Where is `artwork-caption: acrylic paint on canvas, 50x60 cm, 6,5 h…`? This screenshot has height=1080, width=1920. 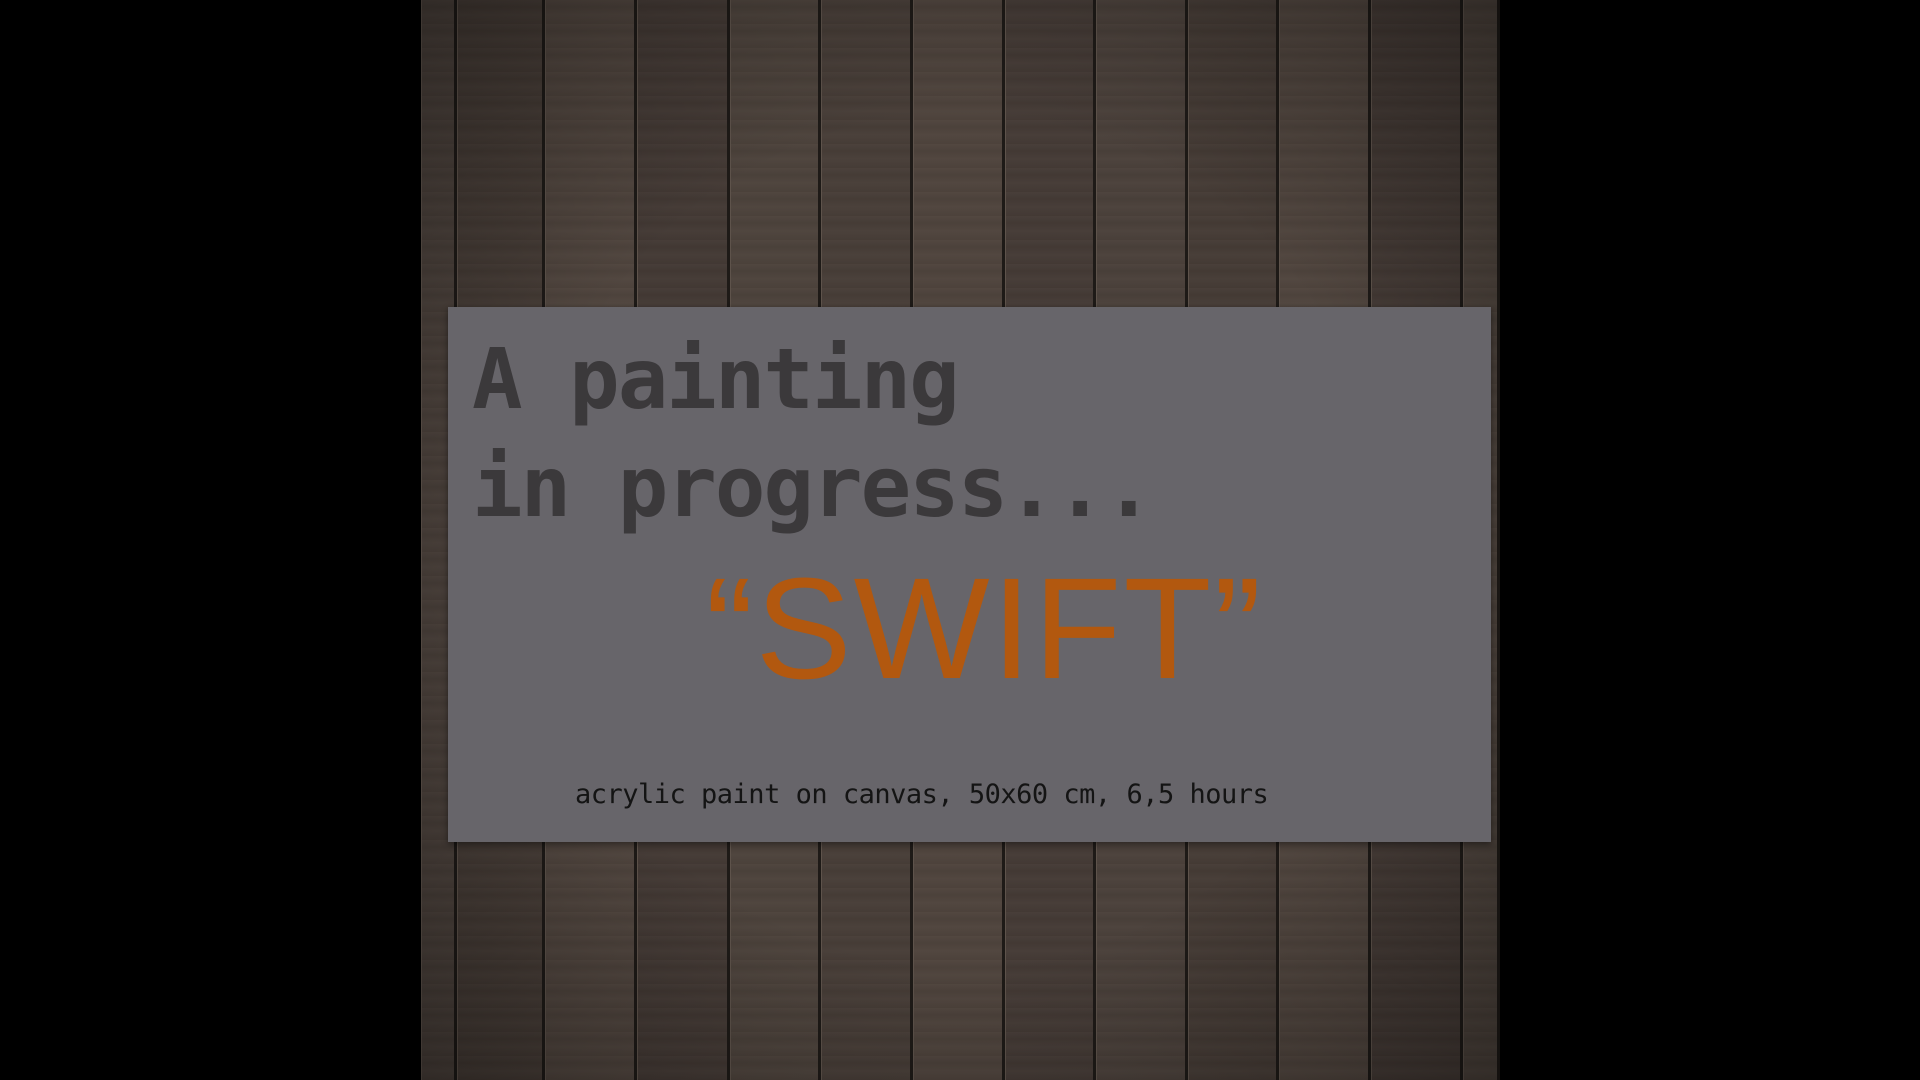 artwork-caption: acrylic paint on canvas, 50x60 cm, 6,5 h… is located at coordinates (922, 794).